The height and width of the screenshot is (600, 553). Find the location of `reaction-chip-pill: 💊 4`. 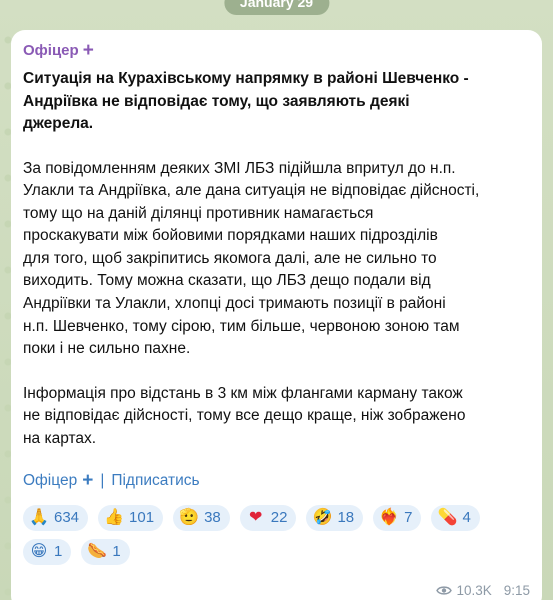

reaction-chip-pill: 💊 4 is located at coordinates (455, 517).